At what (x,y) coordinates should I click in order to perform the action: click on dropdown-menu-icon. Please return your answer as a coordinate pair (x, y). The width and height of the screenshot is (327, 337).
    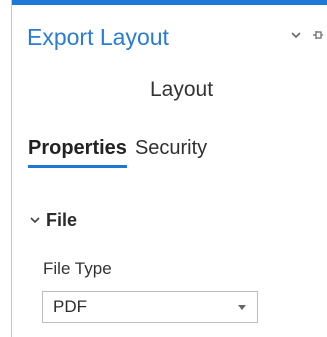
    Looking at the image, I should click on (296, 35).